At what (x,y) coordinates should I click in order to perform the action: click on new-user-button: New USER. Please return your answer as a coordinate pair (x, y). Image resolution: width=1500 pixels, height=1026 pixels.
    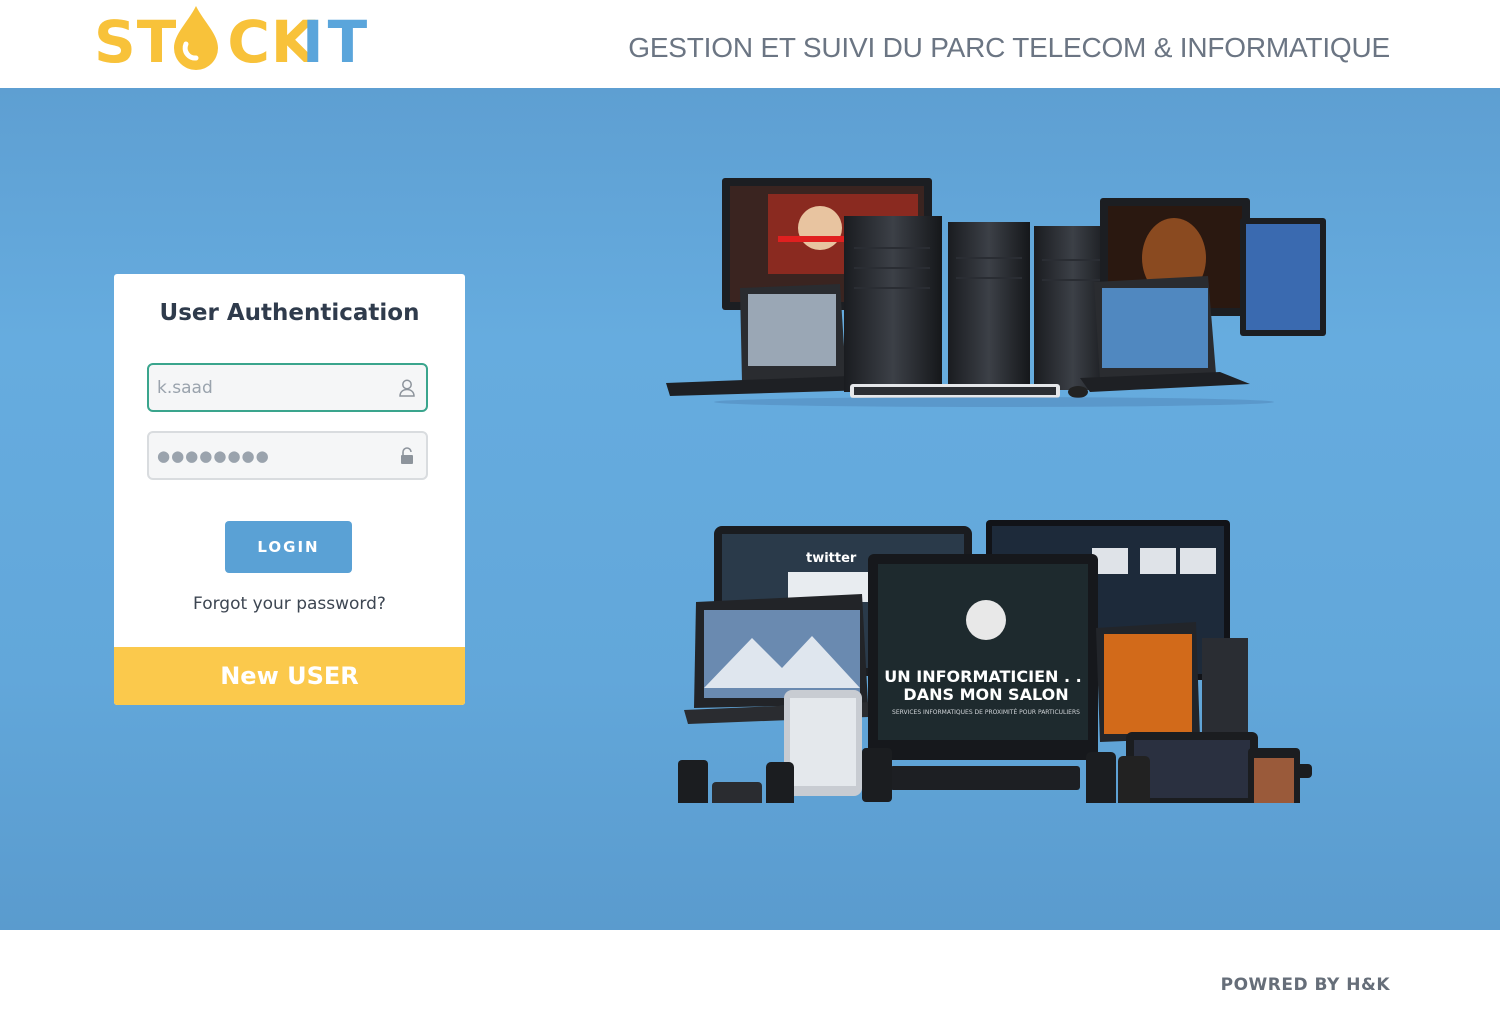
    Looking at the image, I should click on (289, 676).